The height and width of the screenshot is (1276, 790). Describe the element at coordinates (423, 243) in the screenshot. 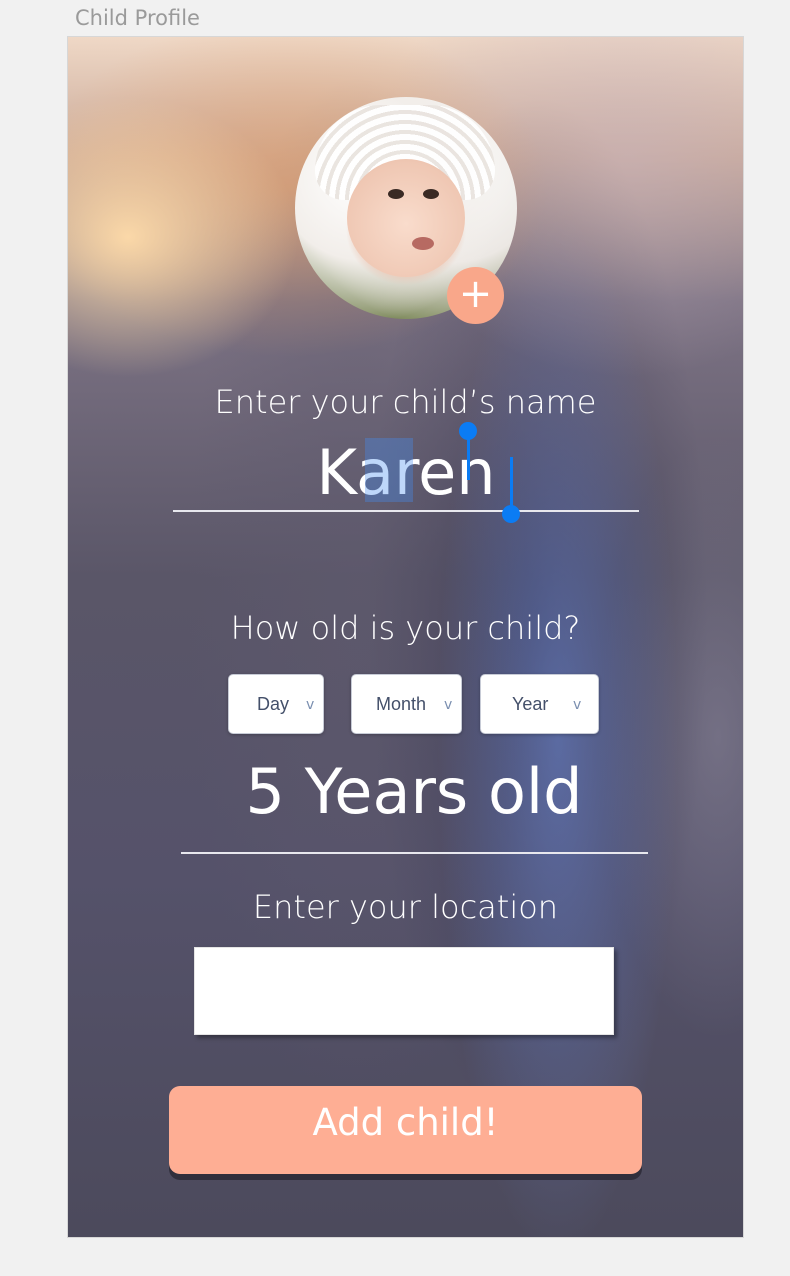

I see `avatar-mouth` at that location.